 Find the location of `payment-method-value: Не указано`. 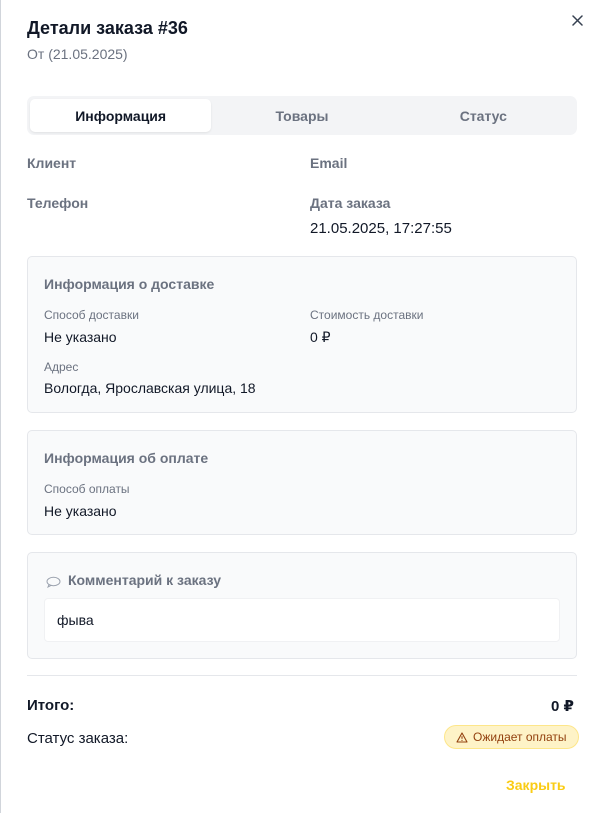

payment-method-value: Не указано is located at coordinates (80, 511).